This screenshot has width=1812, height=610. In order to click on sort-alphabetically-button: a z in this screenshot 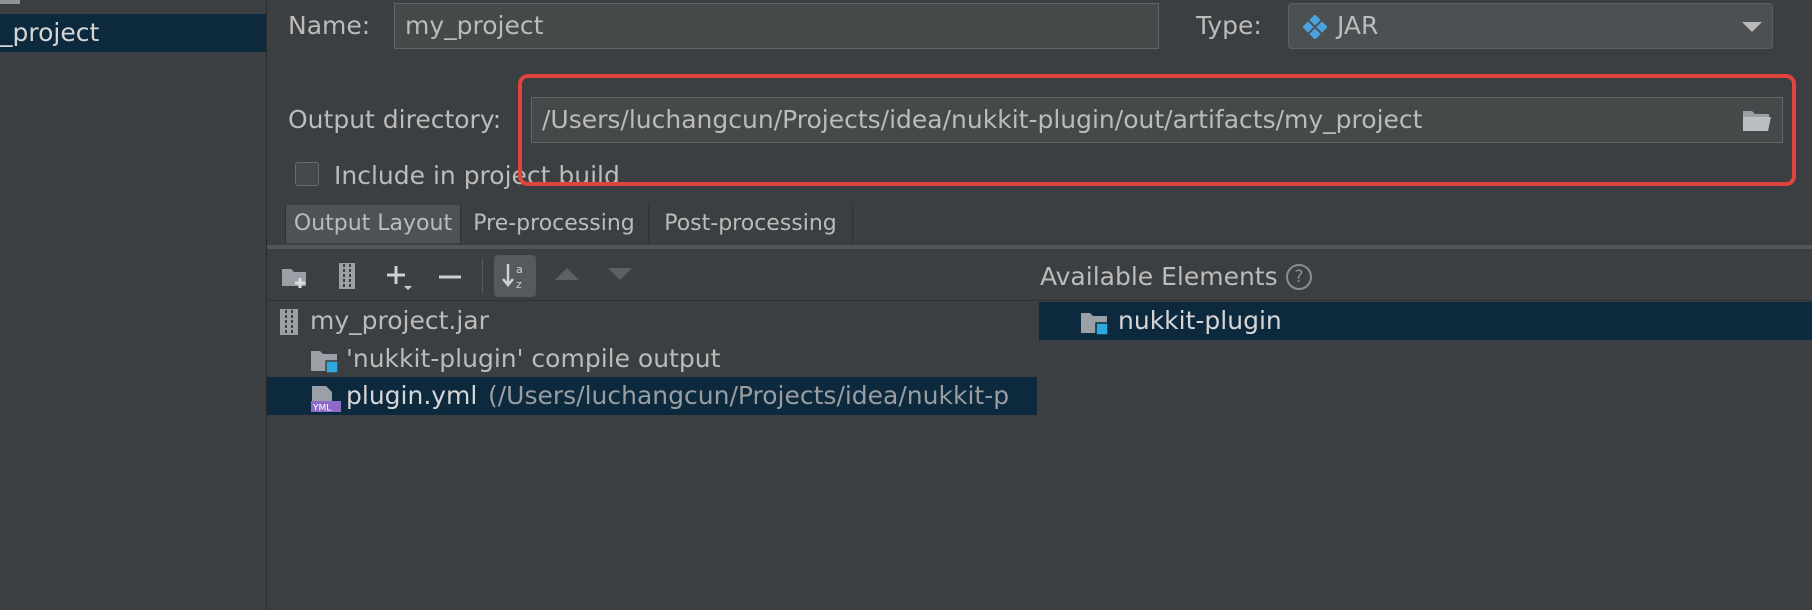, I will do `click(515, 276)`.